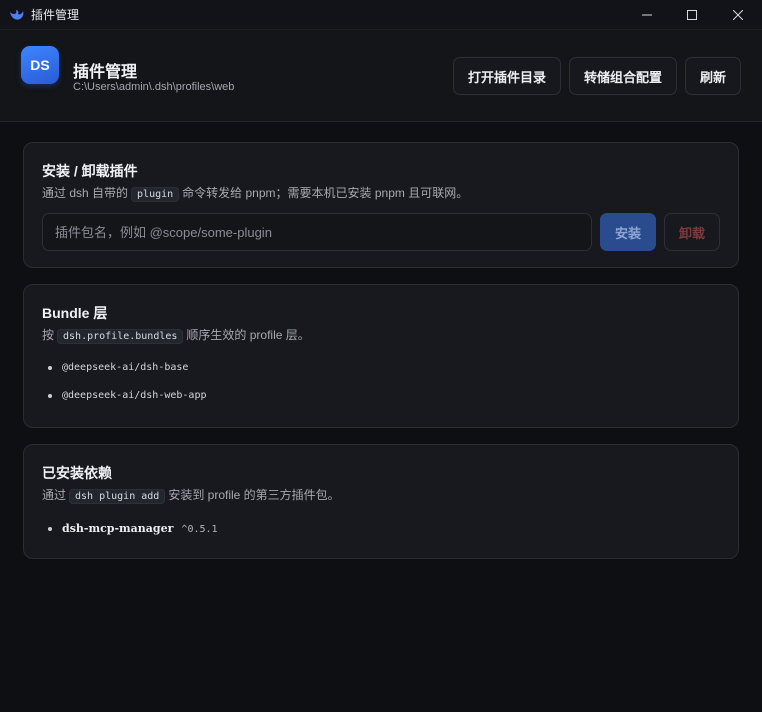 The height and width of the screenshot is (712, 762). I want to click on dep-name: dsh-mcp-manager, so click(118, 528).